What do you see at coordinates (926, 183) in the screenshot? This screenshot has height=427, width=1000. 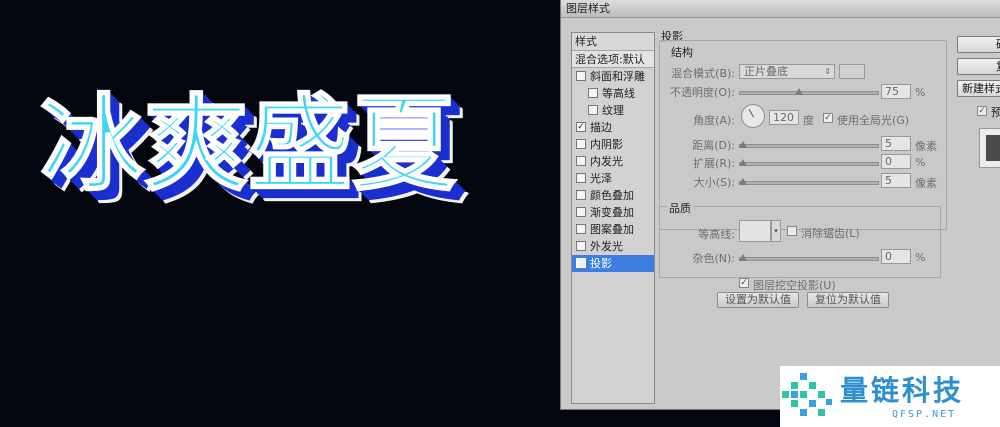 I see `size-unit: 像素` at bounding box center [926, 183].